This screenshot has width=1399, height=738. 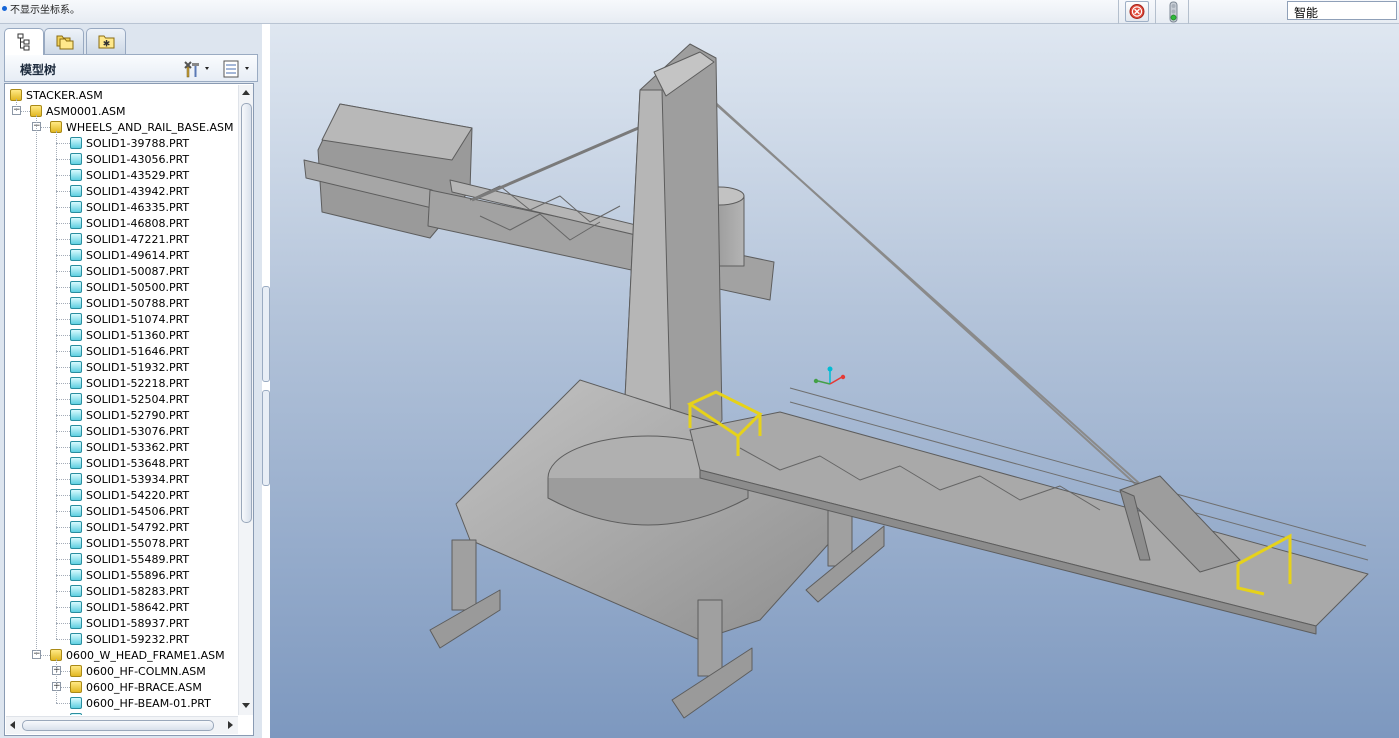 What do you see at coordinates (138, 495) in the screenshot?
I see `tree-item-label: SOLID1-54220.PRT` at bounding box center [138, 495].